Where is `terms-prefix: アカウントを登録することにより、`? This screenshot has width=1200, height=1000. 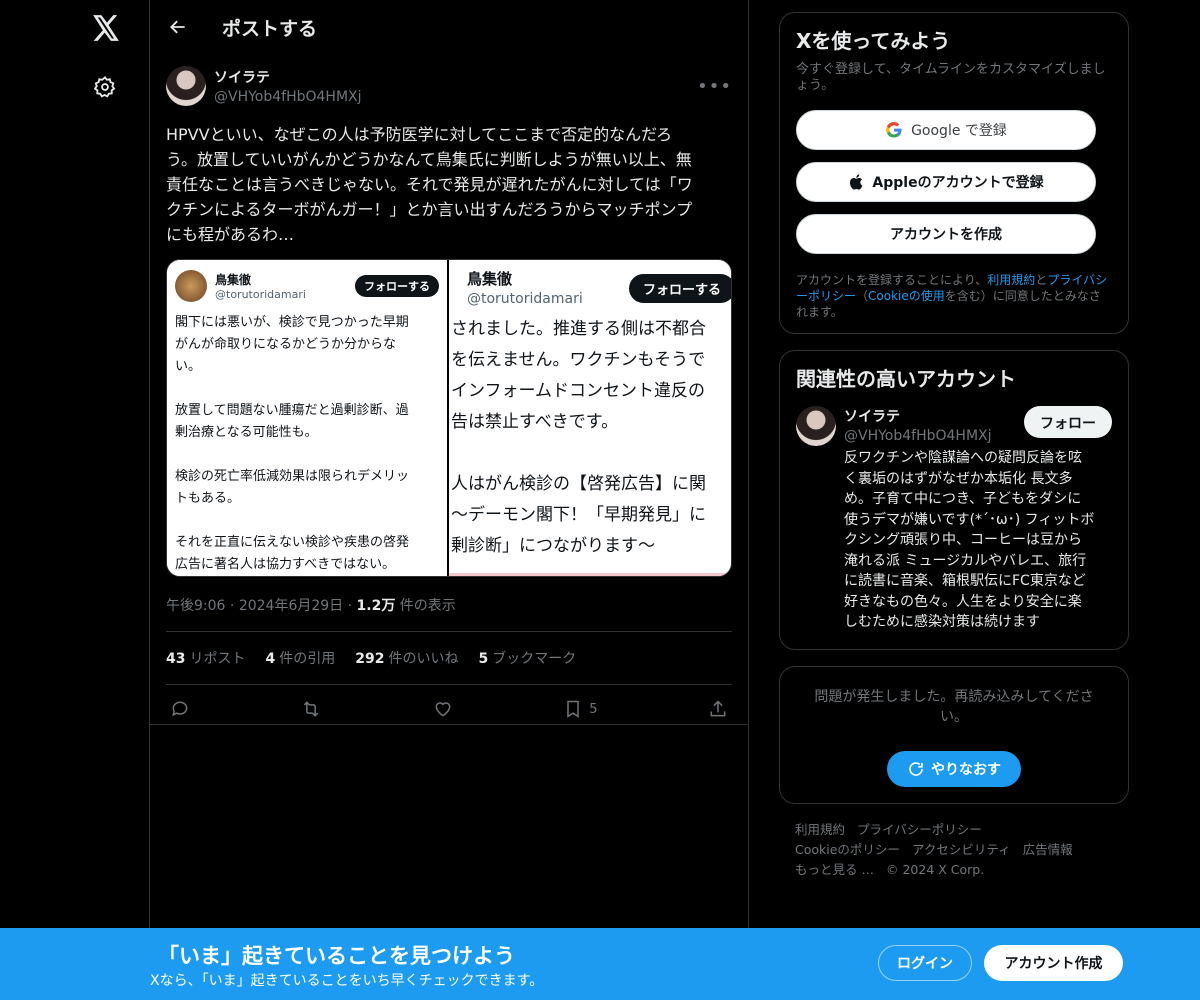 terms-prefix: アカウントを登録することにより、 is located at coordinates (892, 280).